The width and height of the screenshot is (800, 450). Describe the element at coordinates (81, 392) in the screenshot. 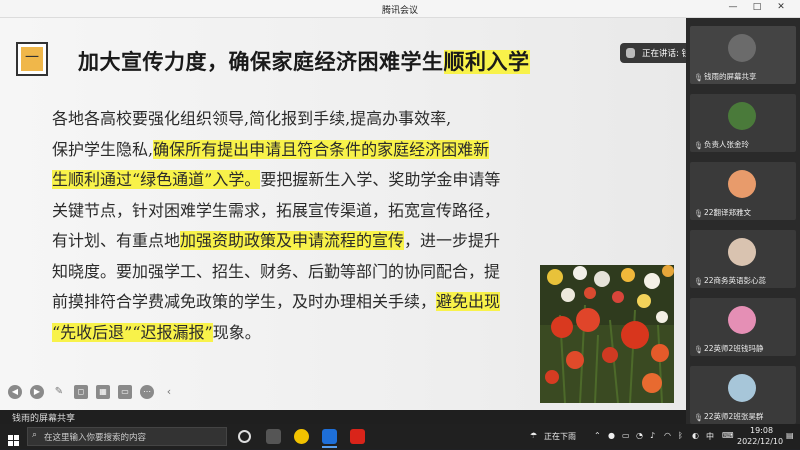

I see `screenshot-icon: ◻` at that location.